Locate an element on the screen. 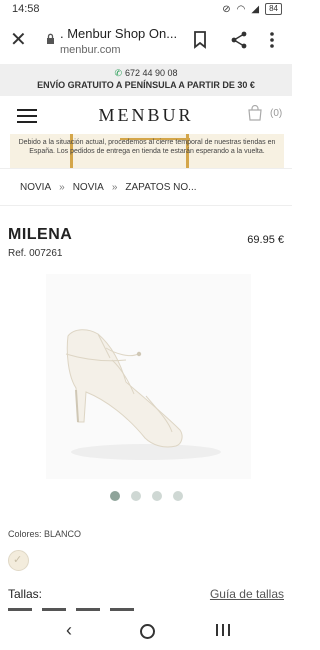 Image resolution: width=320 pixels, height=650 pixels. colors-label: Colores: is located at coordinates (25, 534).